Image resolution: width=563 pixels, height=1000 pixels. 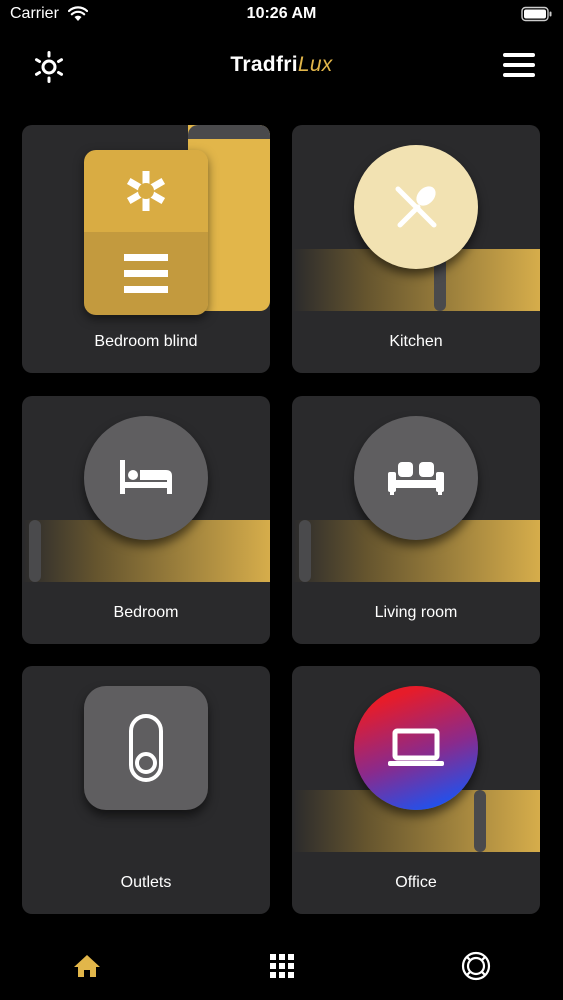 I want to click on tile-label: Outlets, so click(x=146, y=882).